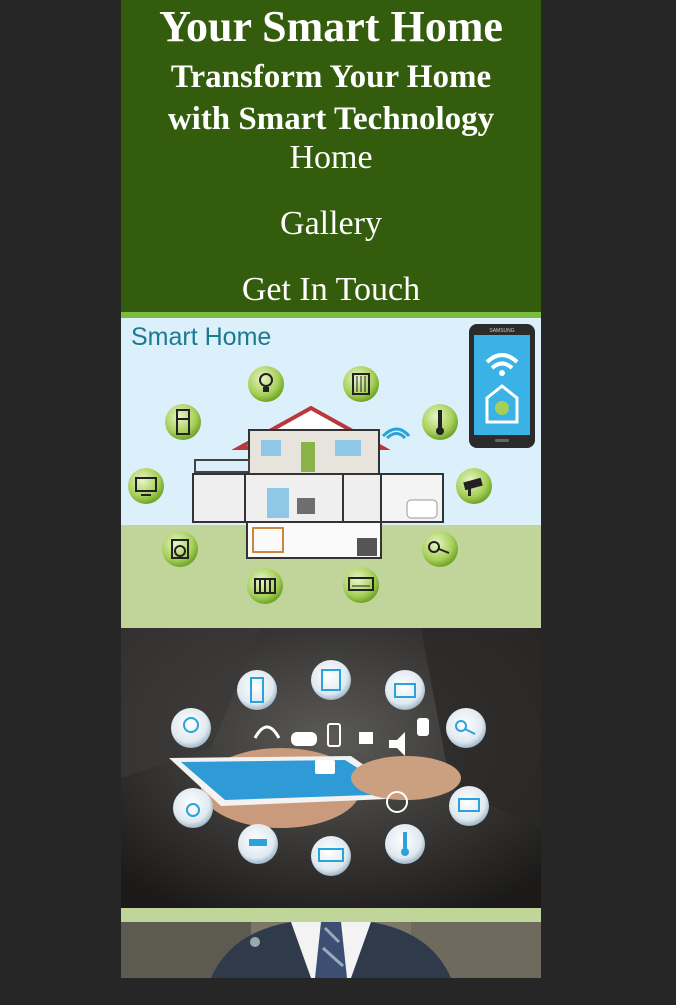 This screenshot has width=676, height=1005. What do you see at coordinates (423, 727) in the screenshot?
I see `database-icon` at bounding box center [423, 727].